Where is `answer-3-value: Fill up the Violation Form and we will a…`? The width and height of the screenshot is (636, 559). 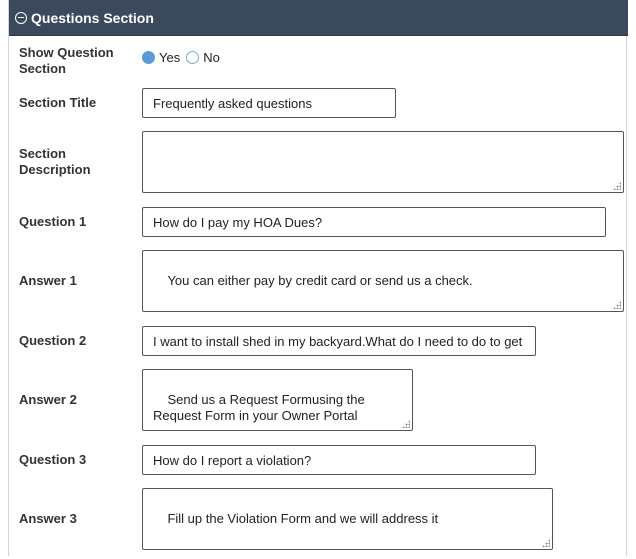
answer-3-value: Fill up the Violation Form and we will a… is located at coordinates (303, 518).